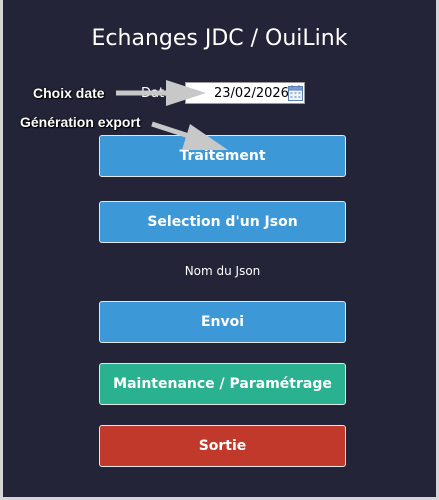 This screenshot has height=500, width=439. What do you see at coordinates (157, 93) in the screenshot?
I see `date-label: Date` at bounding box center [157, 93].